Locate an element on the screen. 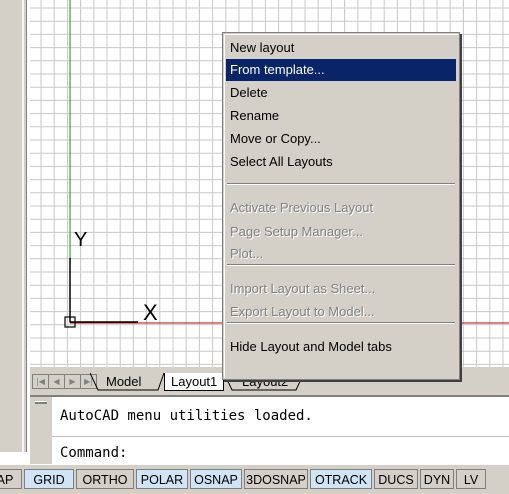 This screenshot has width=509, height=494. status-toggle-3dosnap: 3DOSNAP is located at coordinates (276, 479).